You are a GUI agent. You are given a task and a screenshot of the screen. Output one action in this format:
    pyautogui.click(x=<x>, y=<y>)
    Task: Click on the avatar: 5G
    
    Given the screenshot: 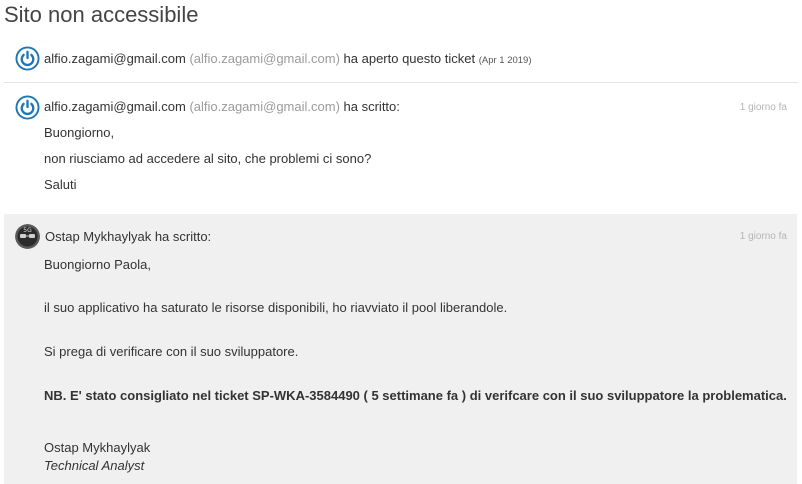 What is the action you would take?
    pyautogui.click(x=27, y=236)
    